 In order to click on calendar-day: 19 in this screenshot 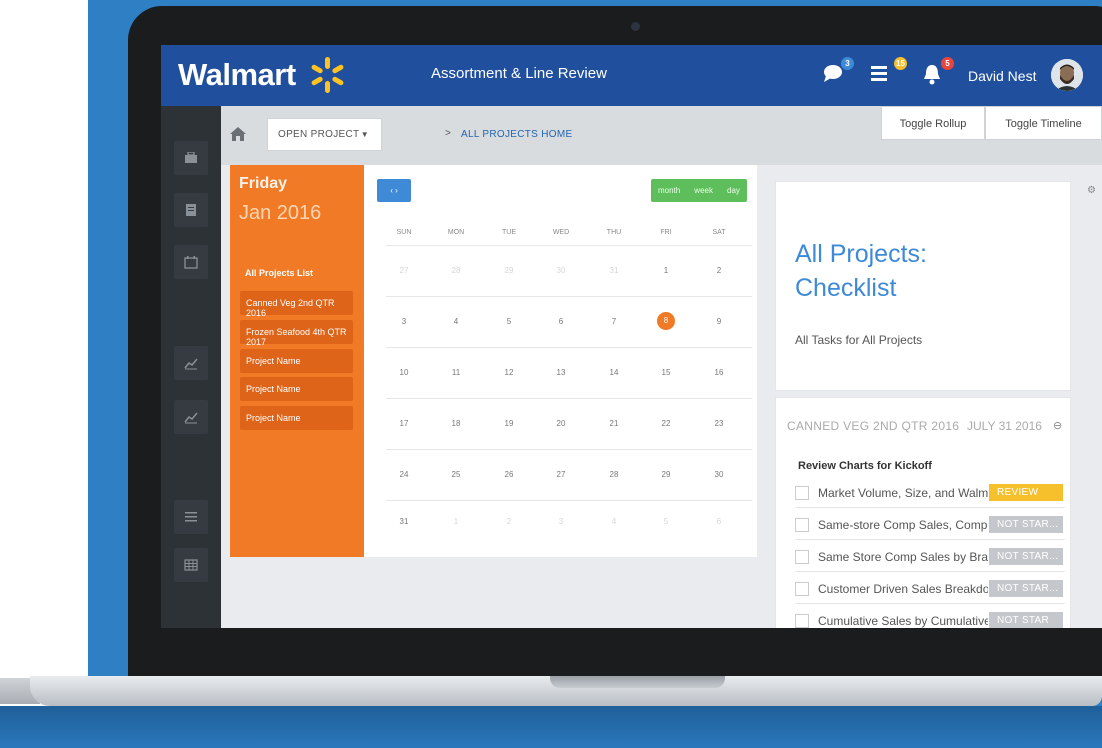, I will do `click(509, 423)`.